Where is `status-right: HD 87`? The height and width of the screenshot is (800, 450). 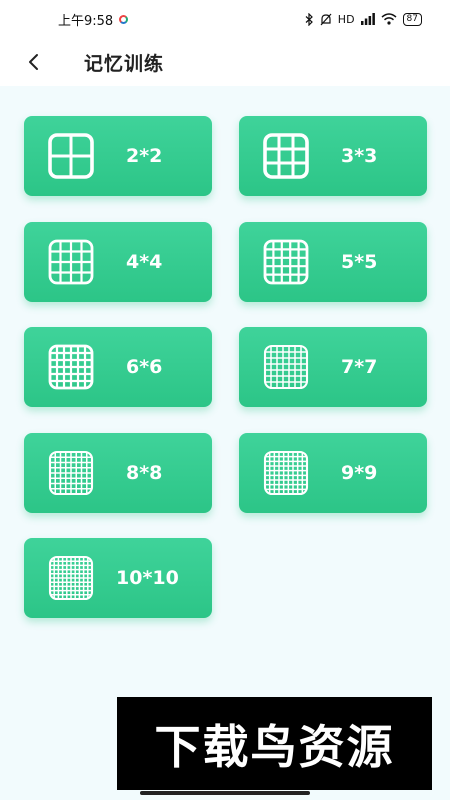 status-right: HD 87 is located at coordinates (363, 19).